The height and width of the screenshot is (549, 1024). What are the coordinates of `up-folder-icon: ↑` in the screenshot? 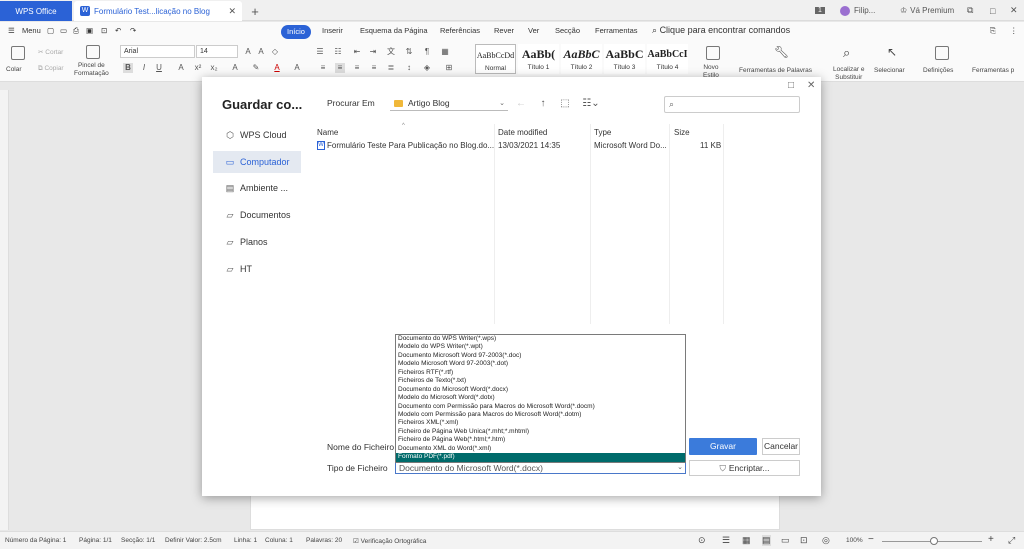 It's located at (543, 103).